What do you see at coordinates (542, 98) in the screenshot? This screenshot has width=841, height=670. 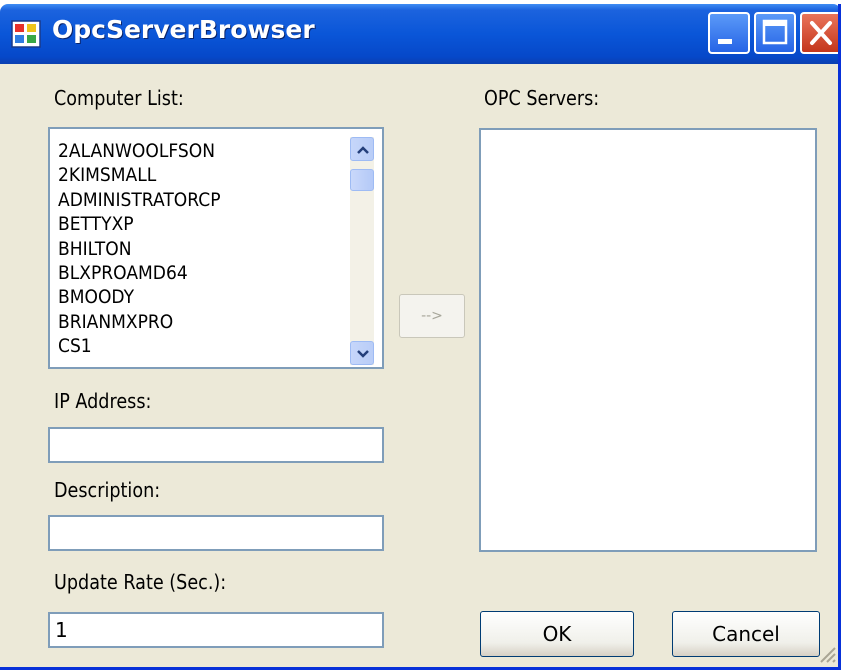 I see `opc-servers-label: OPC Servers:` at bounding box center [542, 98].